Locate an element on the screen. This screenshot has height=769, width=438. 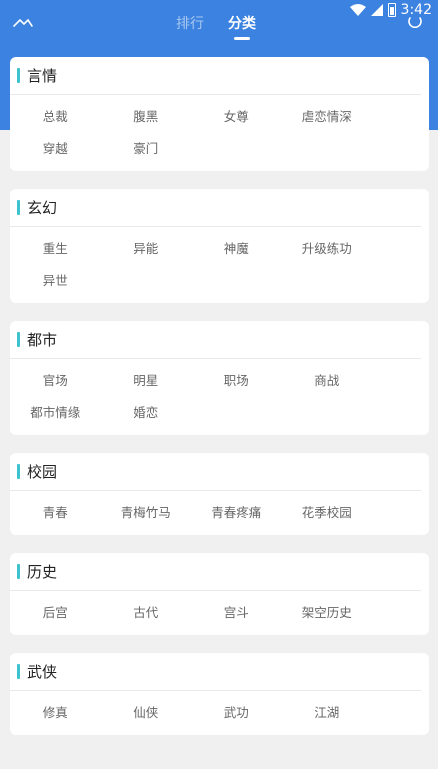
category-card-header: 言情 is located at coordinates (215, 76).